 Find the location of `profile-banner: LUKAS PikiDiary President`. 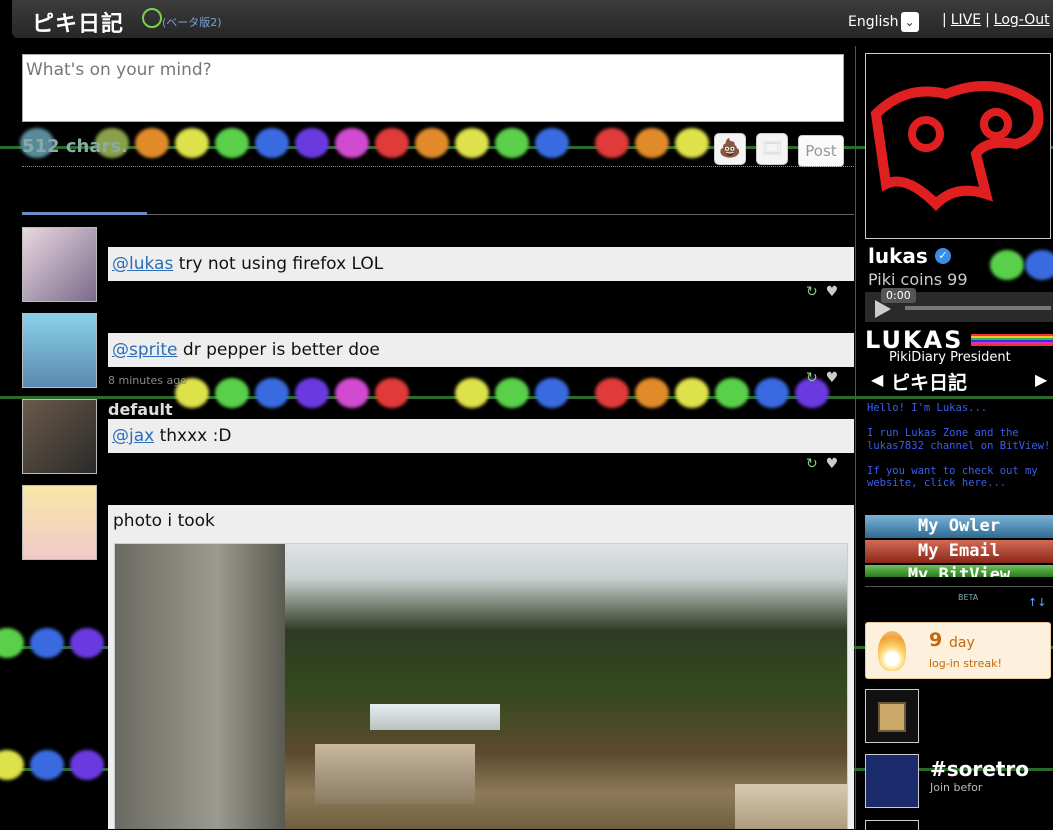

profile-banner: LUKAS PikiDiary President is located at coordinates (959, 346).